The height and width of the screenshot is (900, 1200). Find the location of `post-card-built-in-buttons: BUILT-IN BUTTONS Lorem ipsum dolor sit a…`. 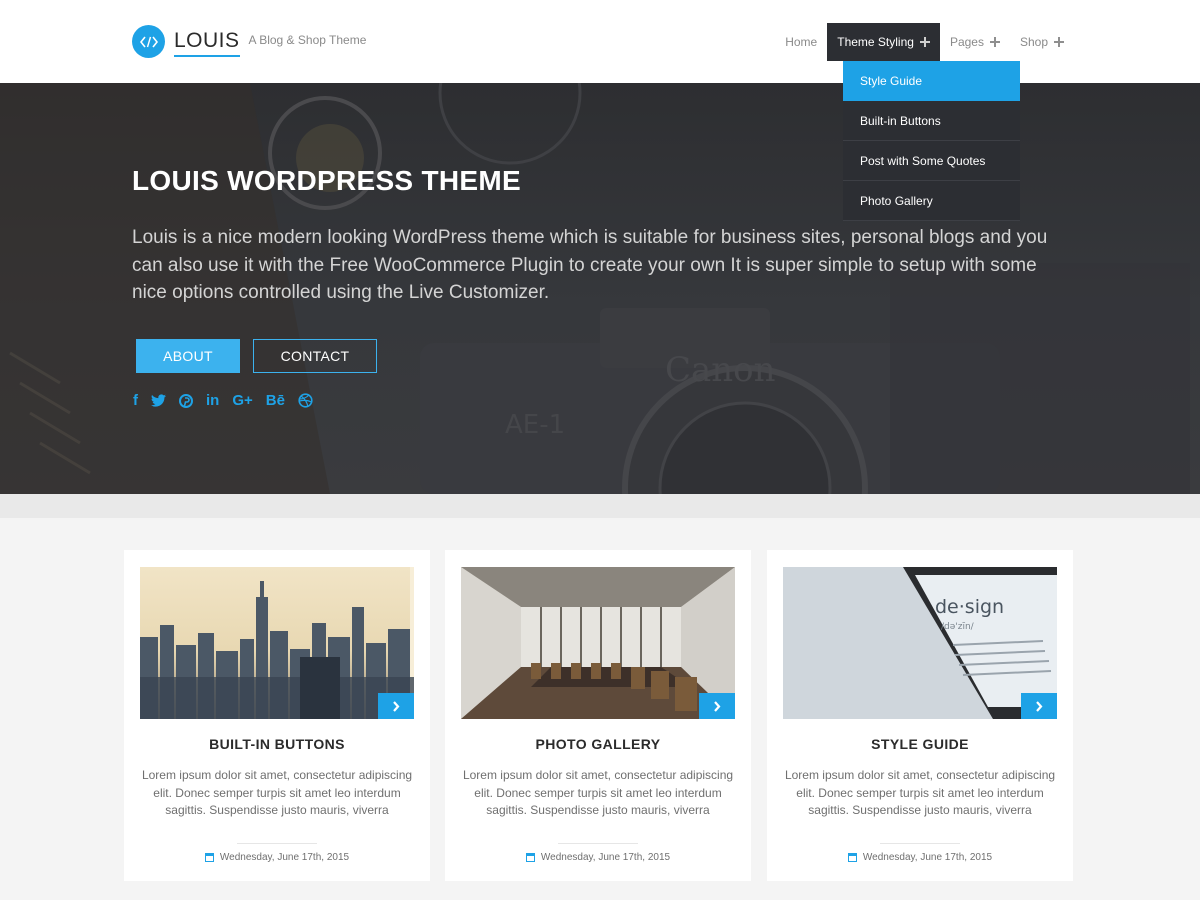

post-card-built-in-buttons: BUILT-IN BUTTONS Lorem ipsum dolor sit a… is located at coordinates (277, 715).